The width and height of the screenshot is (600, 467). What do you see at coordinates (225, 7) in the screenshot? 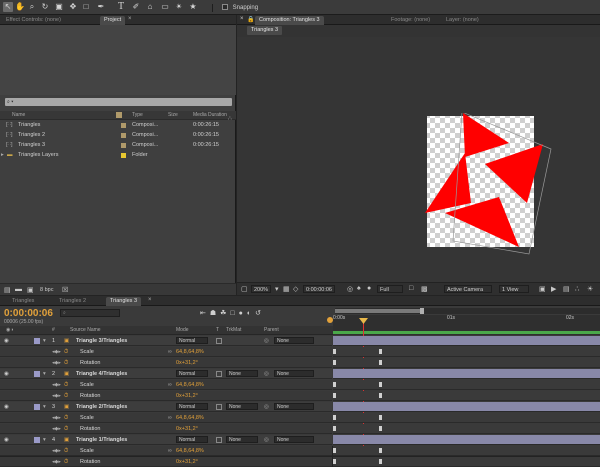
I see `snapping-checkbox` at bounding box center [225, 7].